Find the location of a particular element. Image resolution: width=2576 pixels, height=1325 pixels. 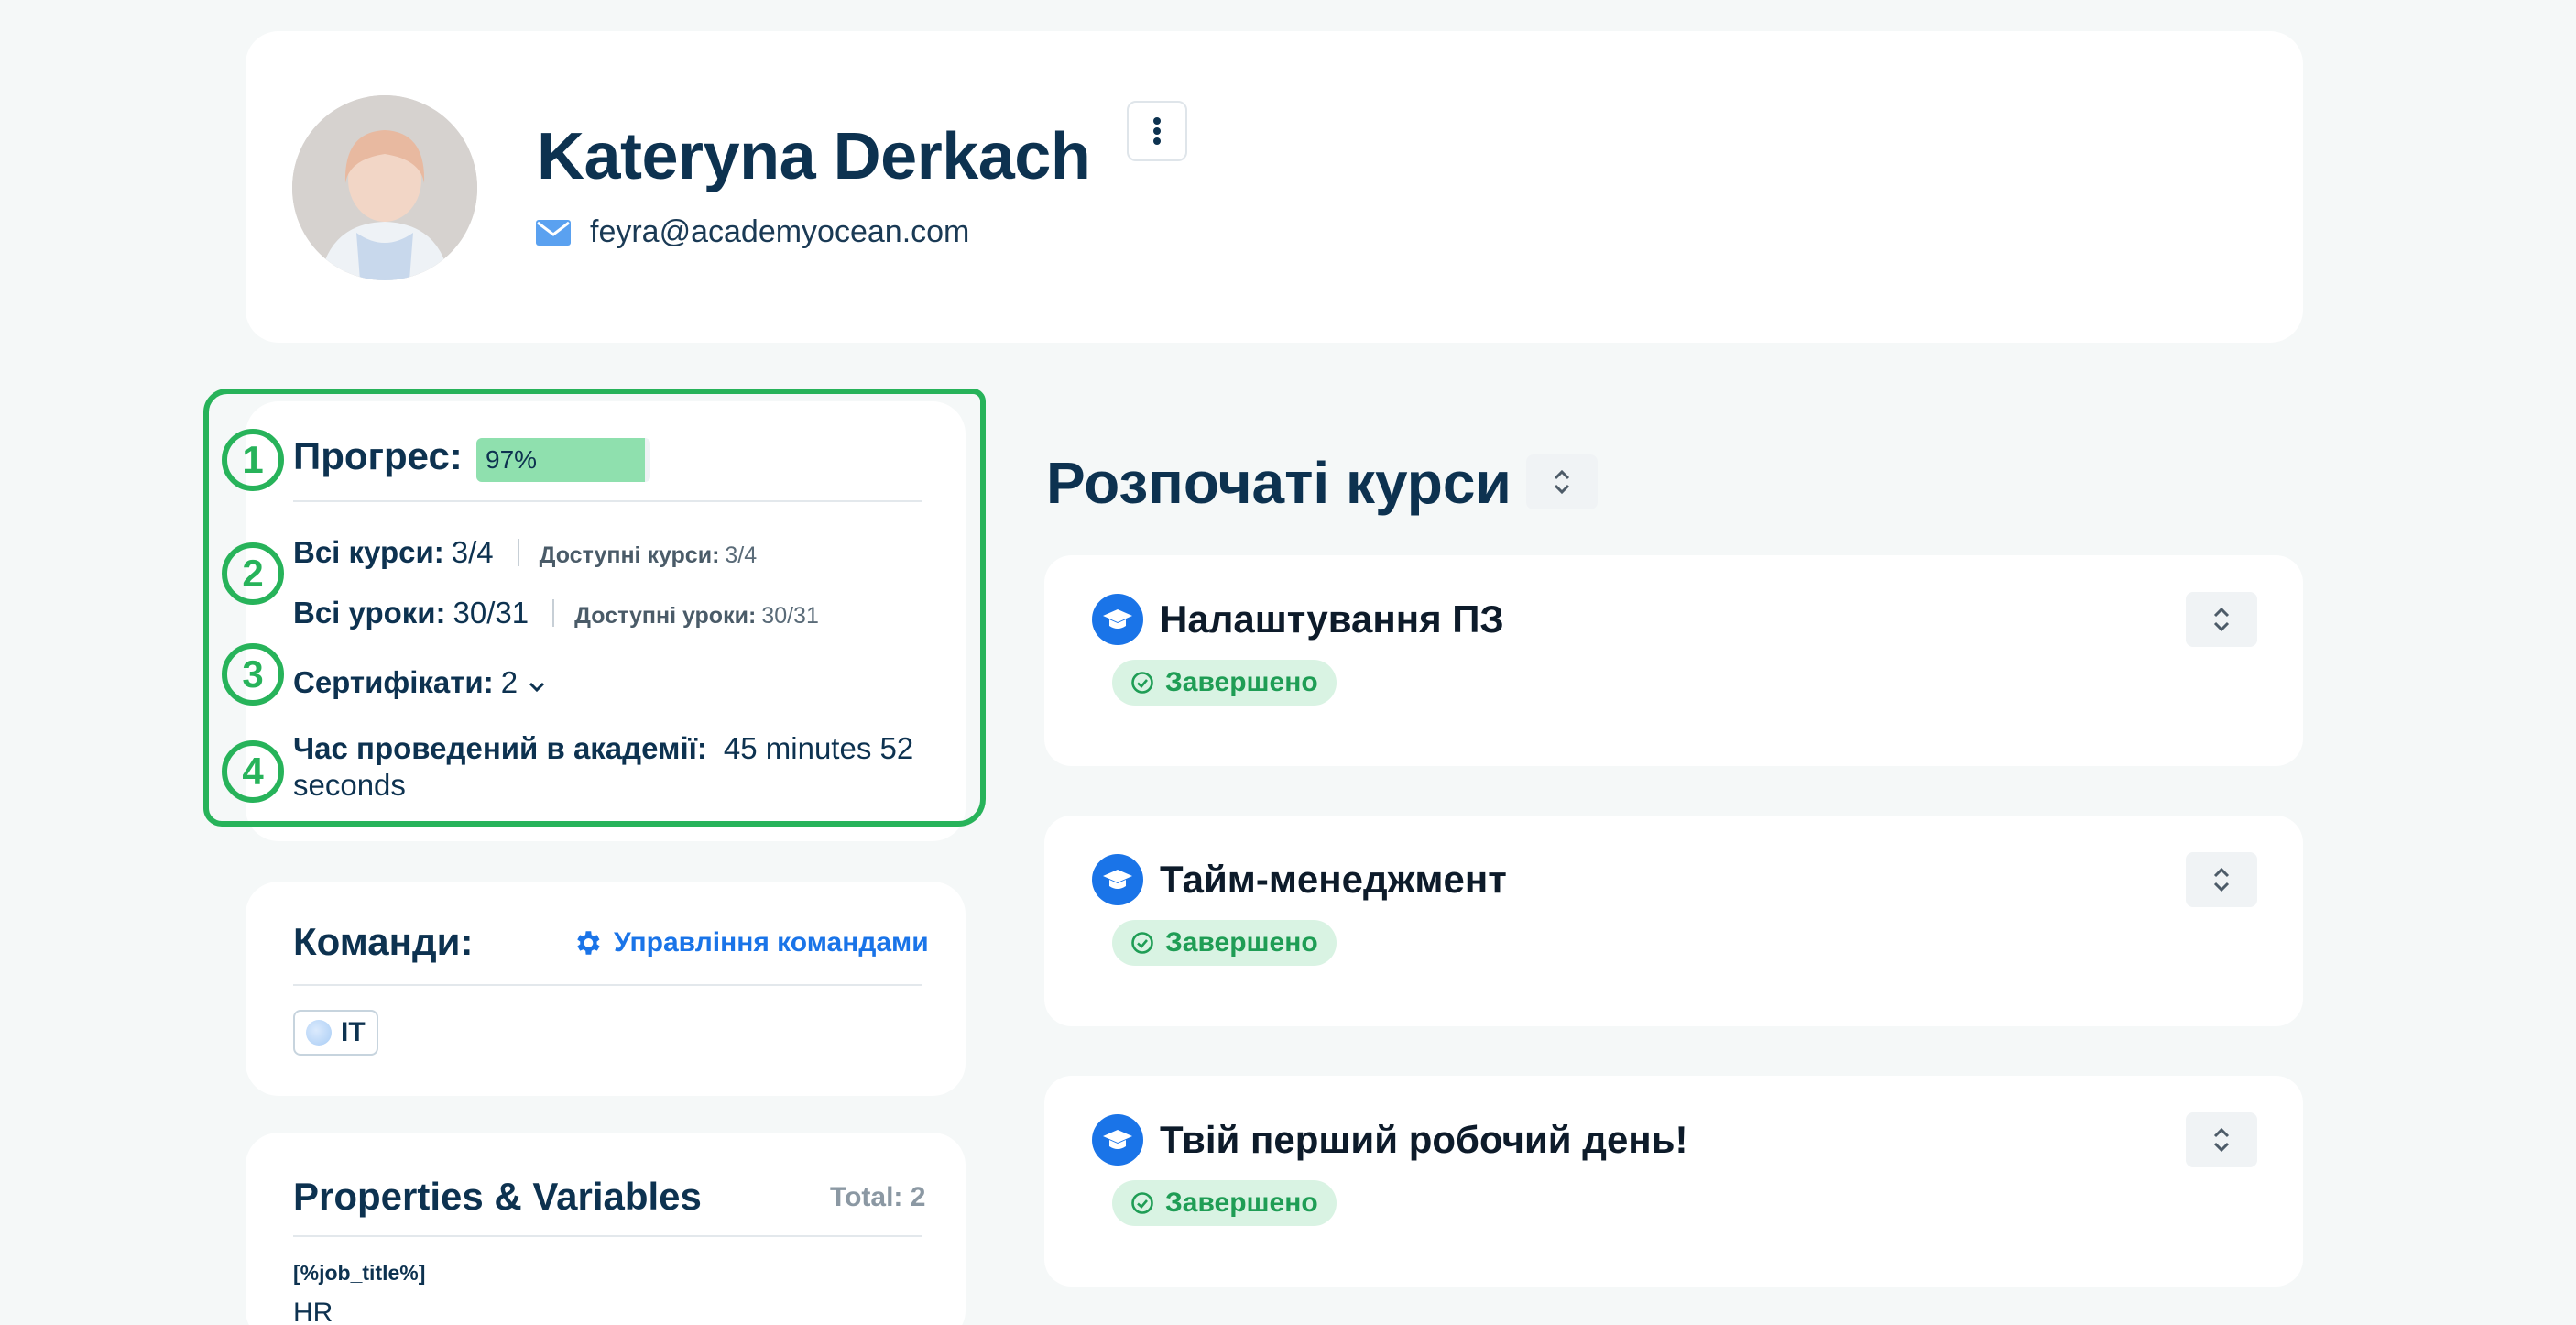

certificates-label: Сертифікати: is located at coordinates (394, 682).